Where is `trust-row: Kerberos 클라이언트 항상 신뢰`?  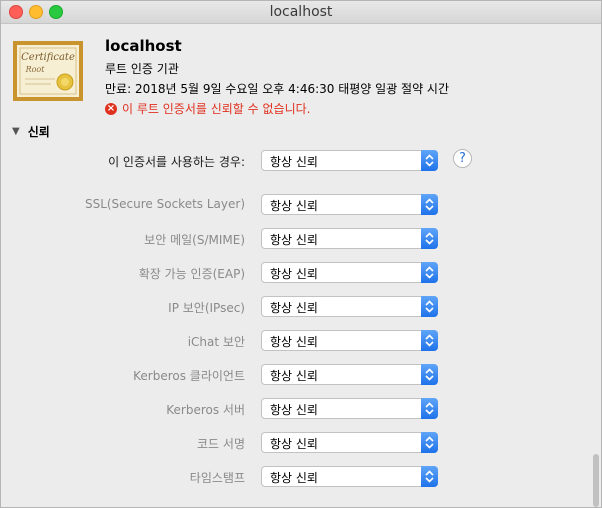
trust-row: Kerberos 클라이언트 항상 신뢰 is located at coordinates (301, 375).